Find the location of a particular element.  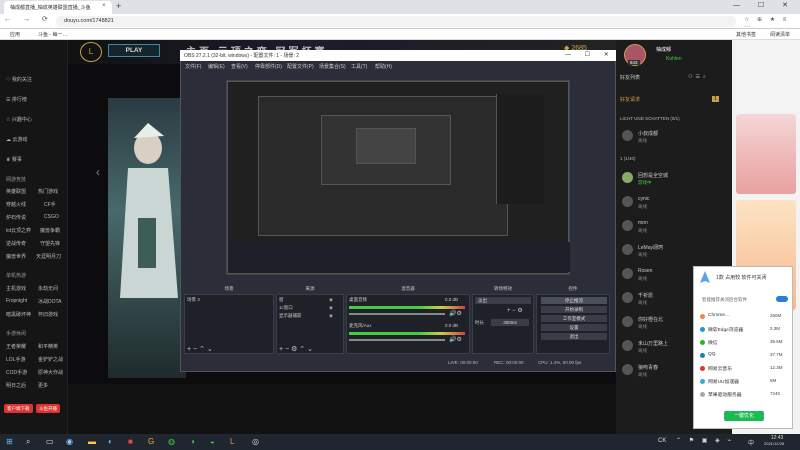

tray-icons: ⌃ ⚑ ▣ ◈ ⌁ is located at coordinates (705, 440).